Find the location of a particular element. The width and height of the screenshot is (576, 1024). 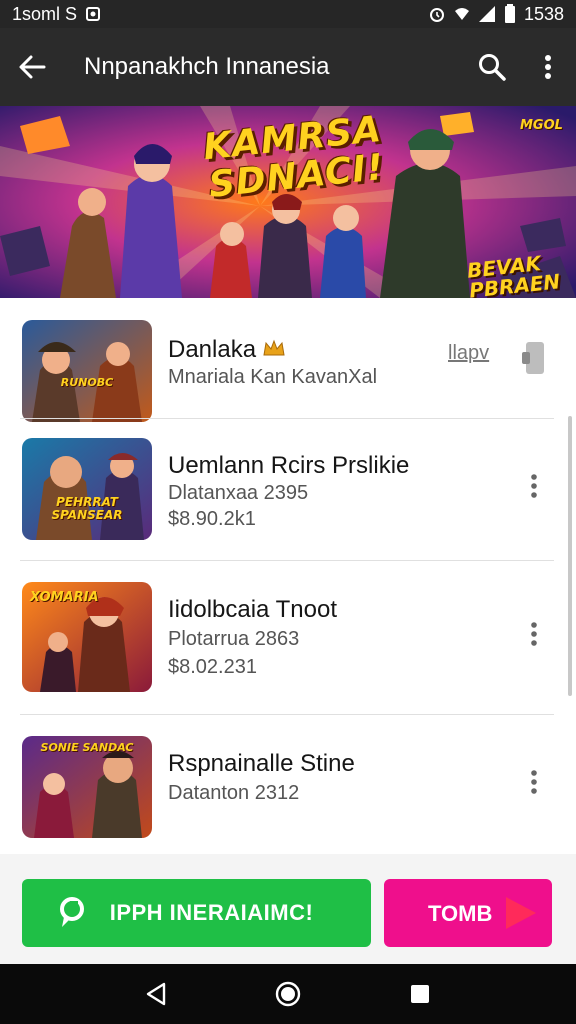

signal-icon is located at coordinates (487, 14).